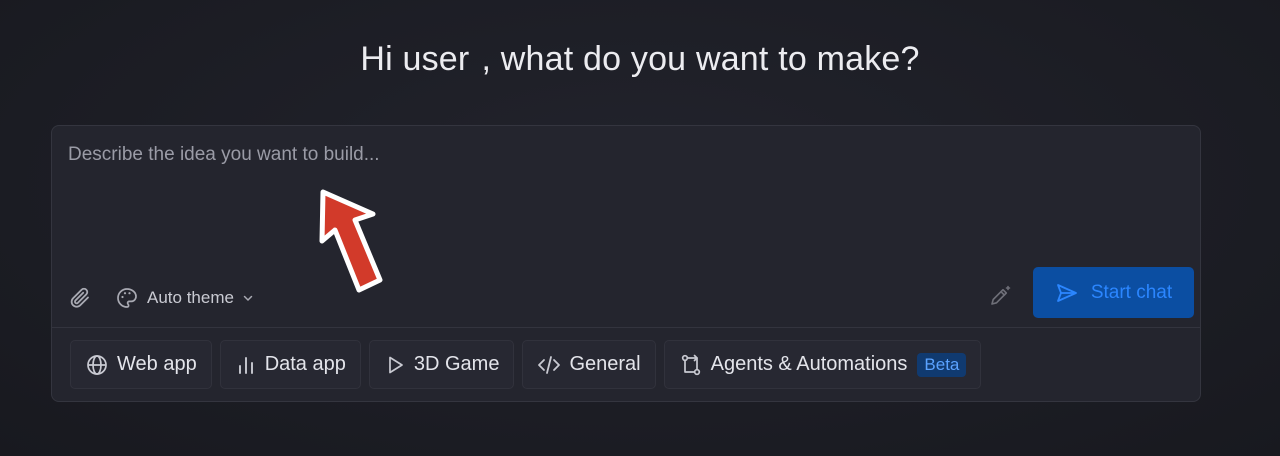 Image resolution: width=1280 pixels, height=456 pixels. Describe the element at coordinates (700, 59) in the screenshot. I see `greeting-question: , what do you want to make?` at that location.